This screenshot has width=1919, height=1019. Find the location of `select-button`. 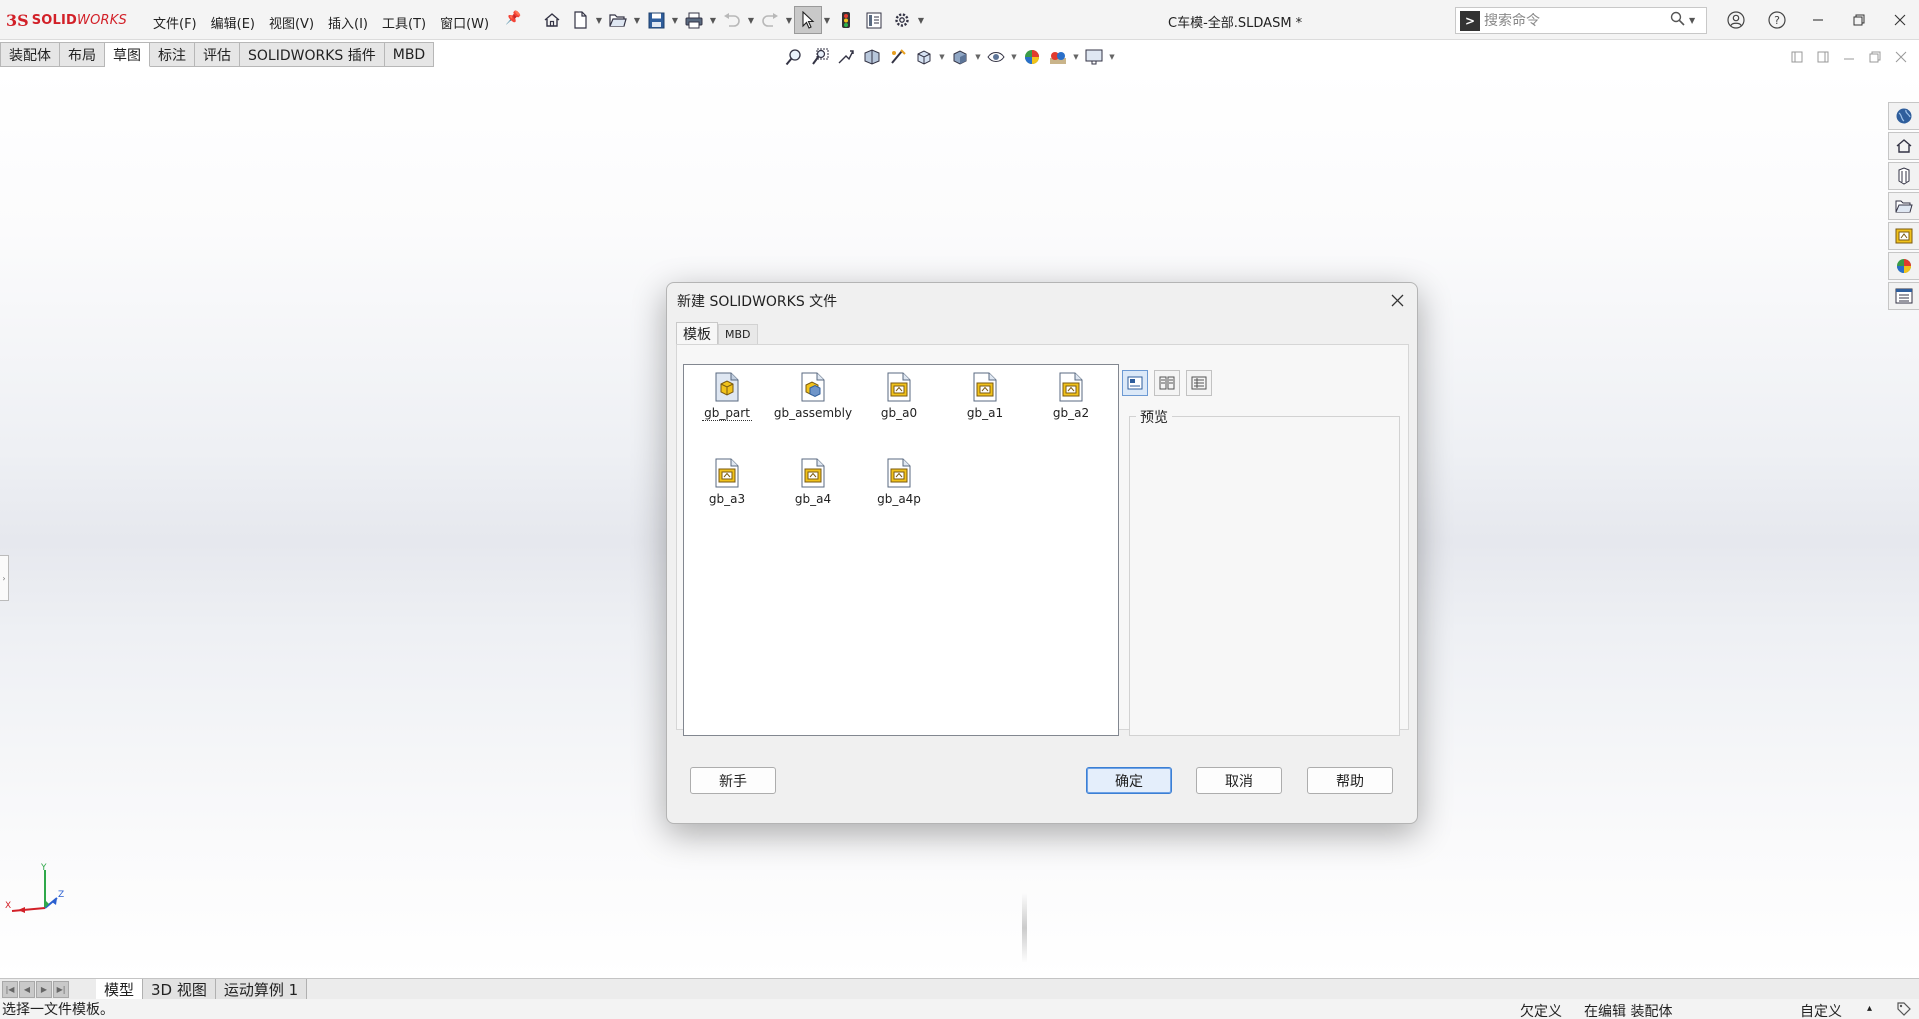

select-button is located at coordinates (808, 20).